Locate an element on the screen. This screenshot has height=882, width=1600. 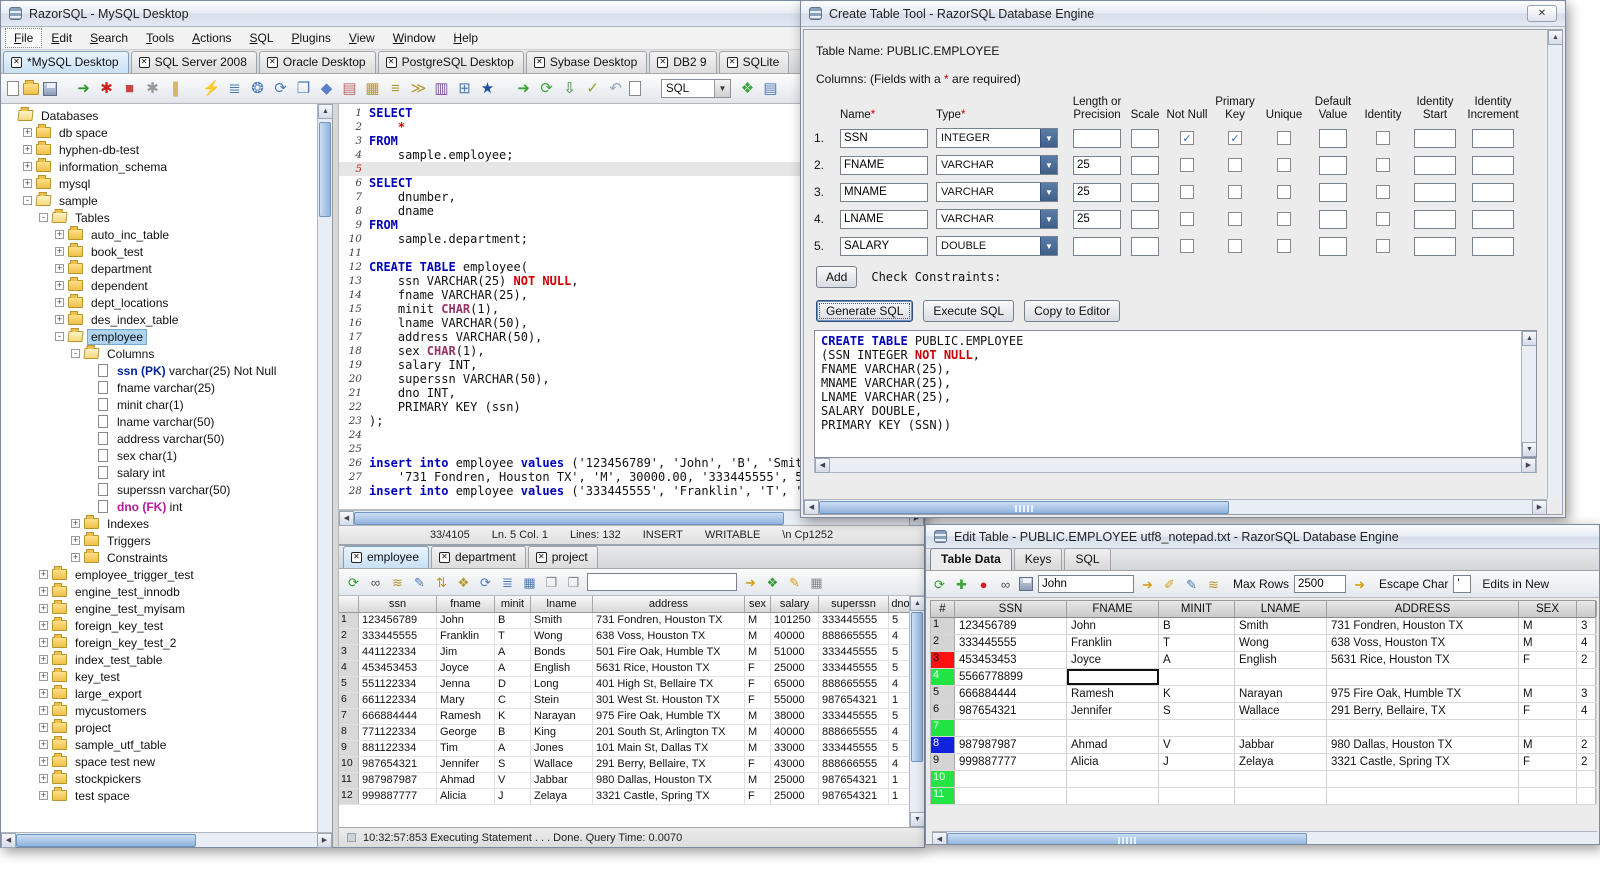
menu-sql: SQL is located at coordinates (262, 38).